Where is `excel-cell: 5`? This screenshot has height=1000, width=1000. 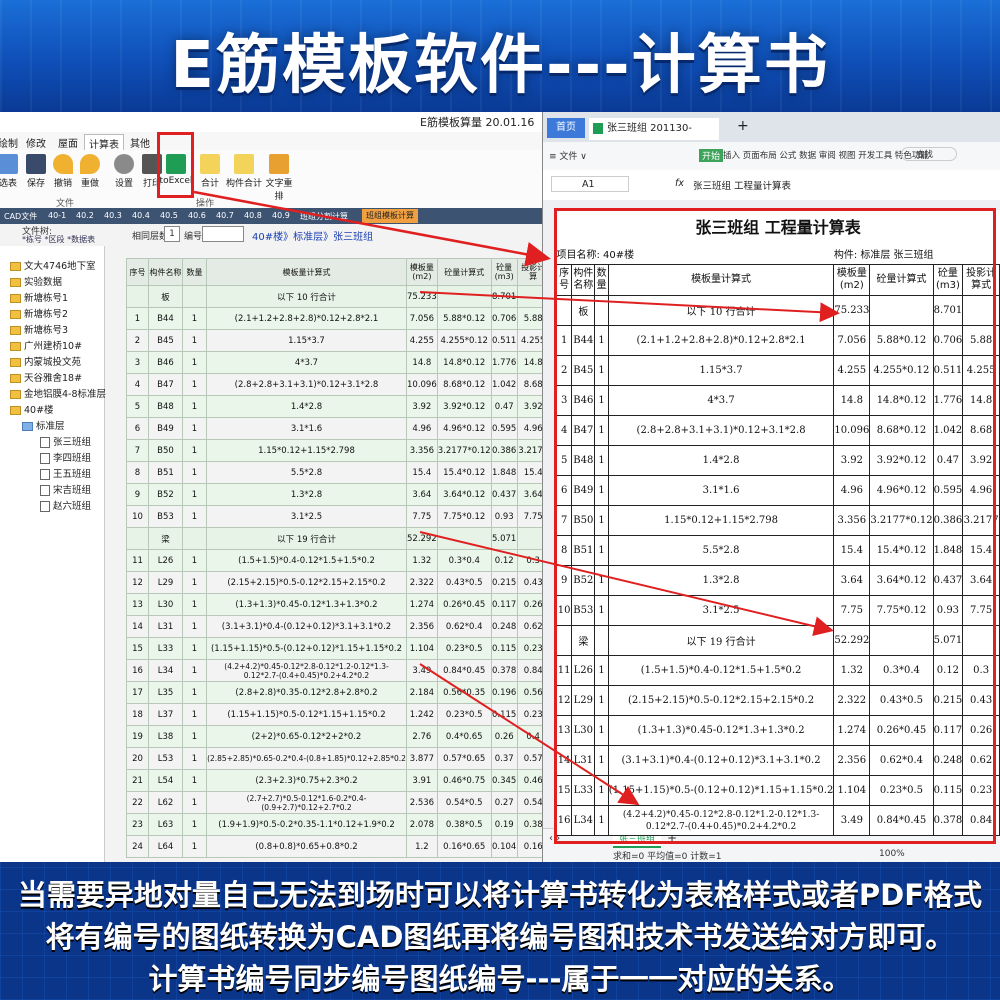
excel-cell: 5 is located at coordinates (564, 460).